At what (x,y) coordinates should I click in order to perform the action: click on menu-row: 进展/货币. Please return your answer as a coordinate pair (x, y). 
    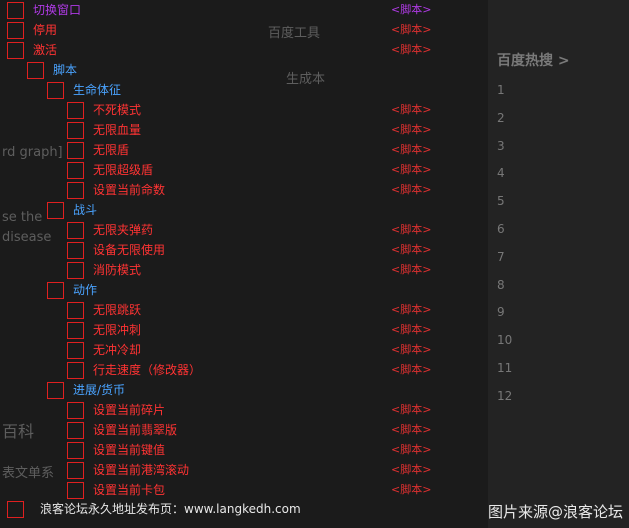
    Looking at the image, I should click on (220, 390).